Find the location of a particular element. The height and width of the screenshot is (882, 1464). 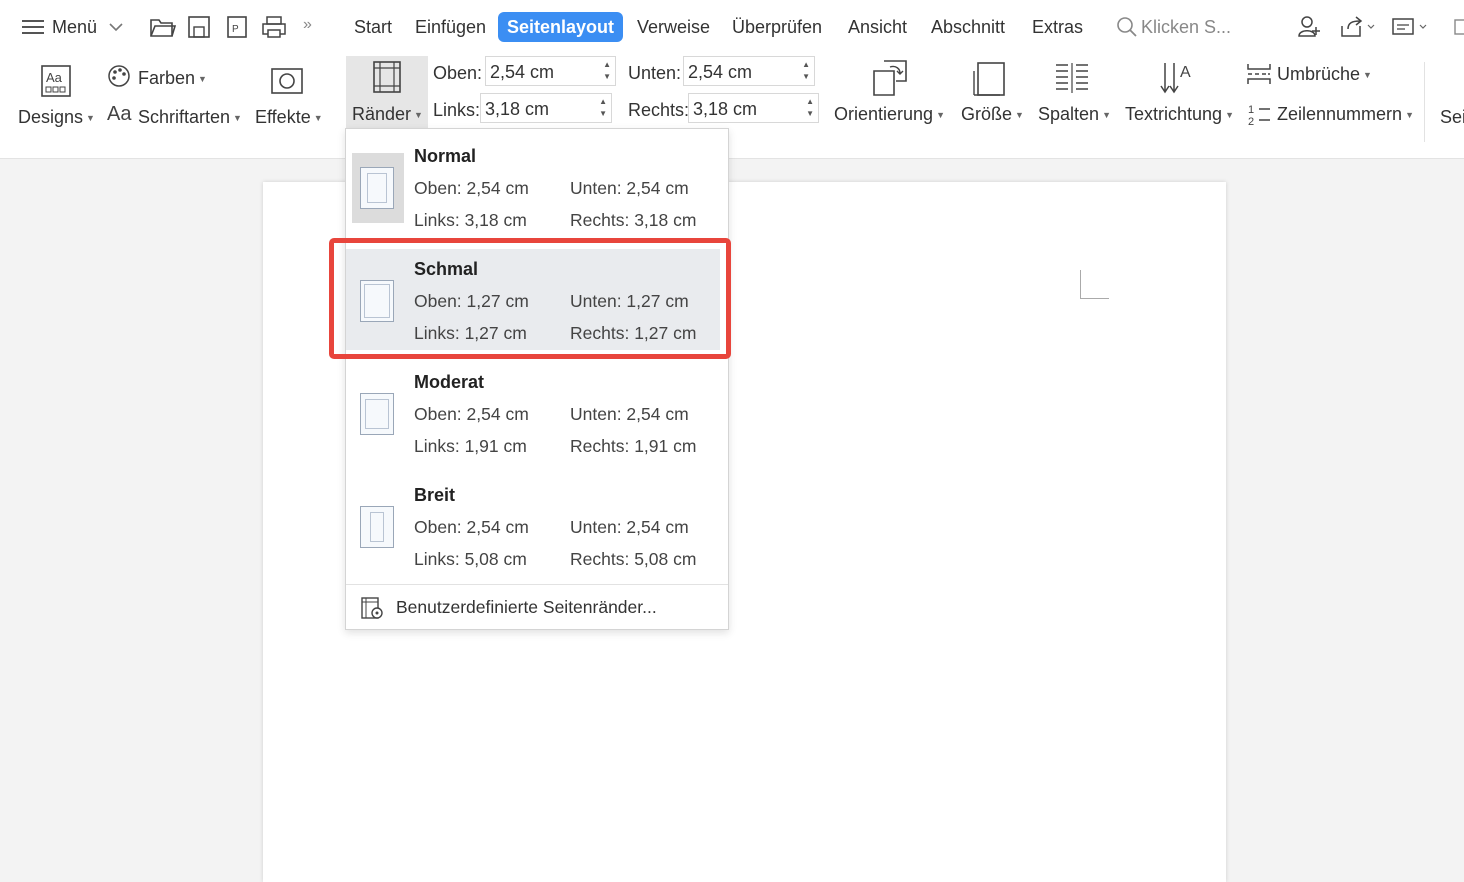

margin-corner-mark is located at coordinates (1094, 284).